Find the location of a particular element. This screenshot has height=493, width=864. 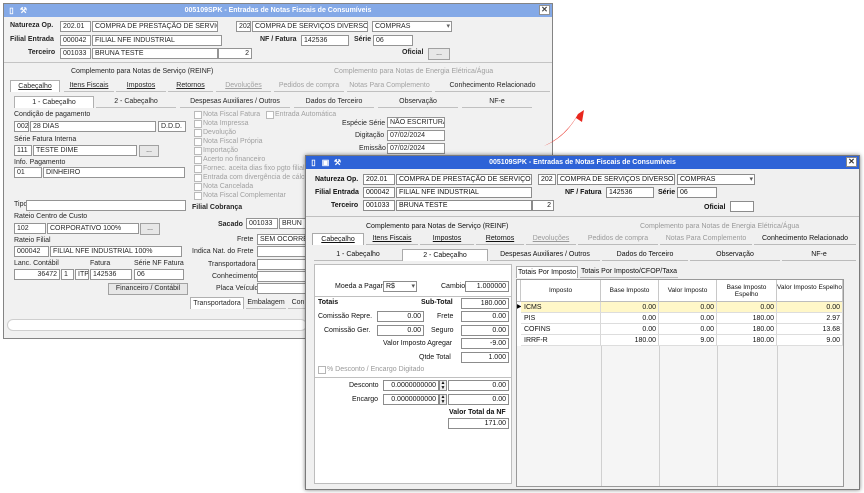

tab-itens-fiscais: Itens Fiscais is located at coordinates (392, 239).